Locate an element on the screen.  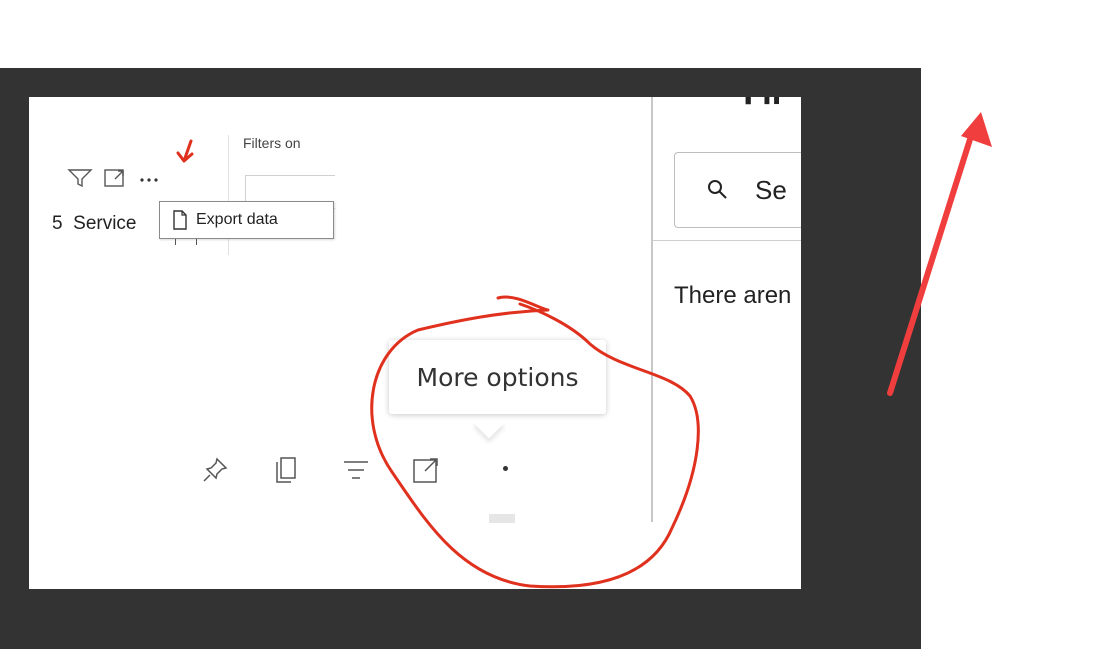
filters-on-label: Filters on is located at coordinates (272, 143).